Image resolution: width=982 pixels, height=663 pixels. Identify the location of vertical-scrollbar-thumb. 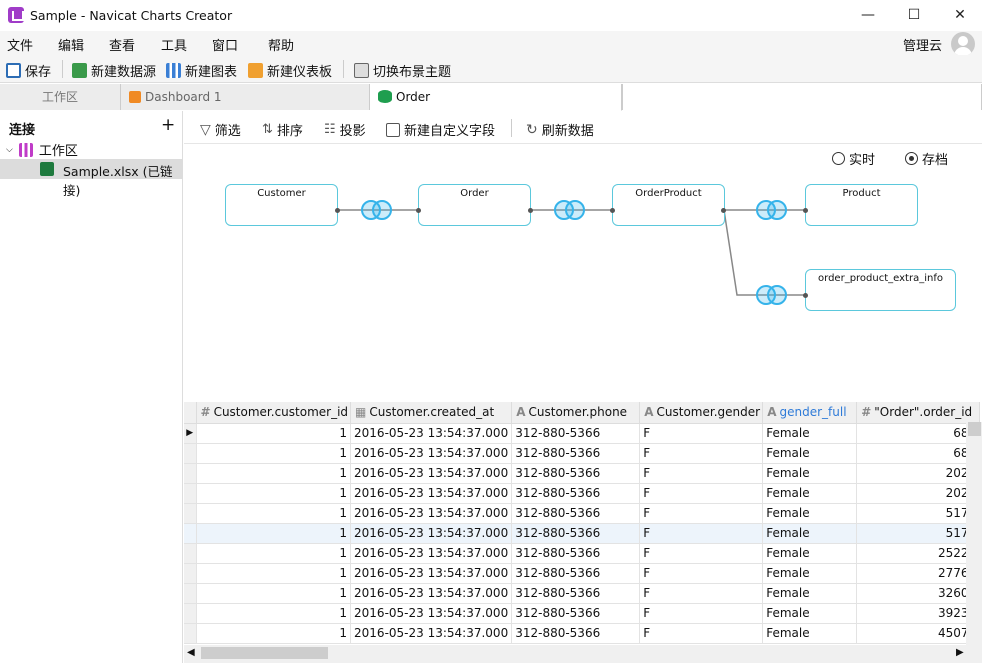
(974, 429).